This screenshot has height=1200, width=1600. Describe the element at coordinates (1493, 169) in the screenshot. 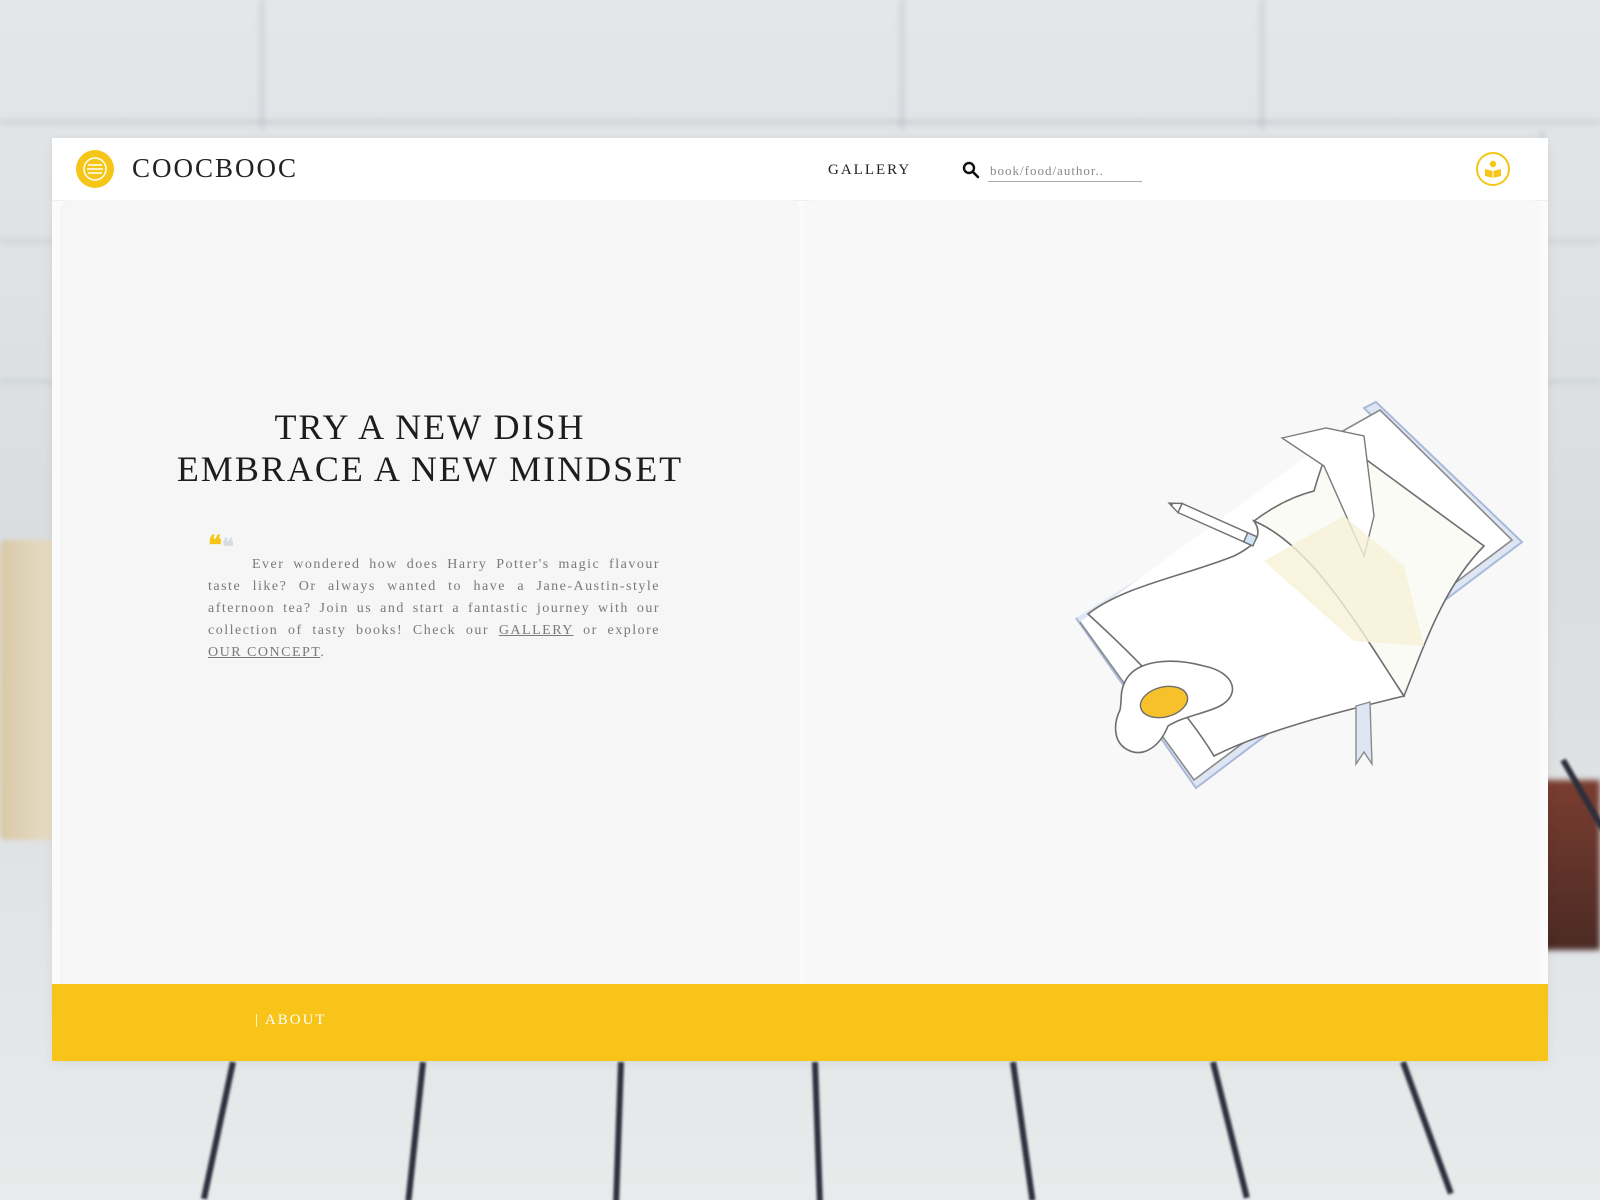

I see `reader-profile-icon` at that location.